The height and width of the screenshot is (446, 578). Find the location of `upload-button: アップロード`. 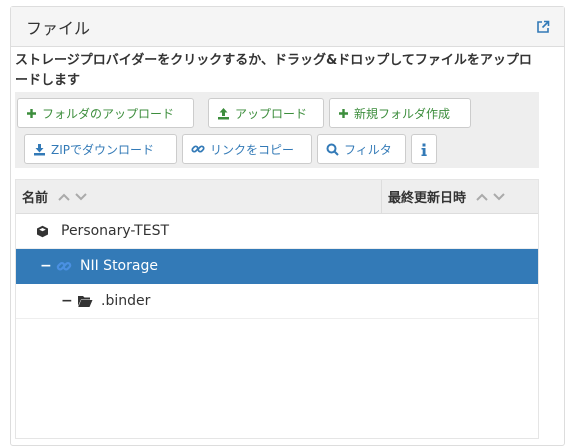

upload-button: アップロード is located at coordinates (266, 113).